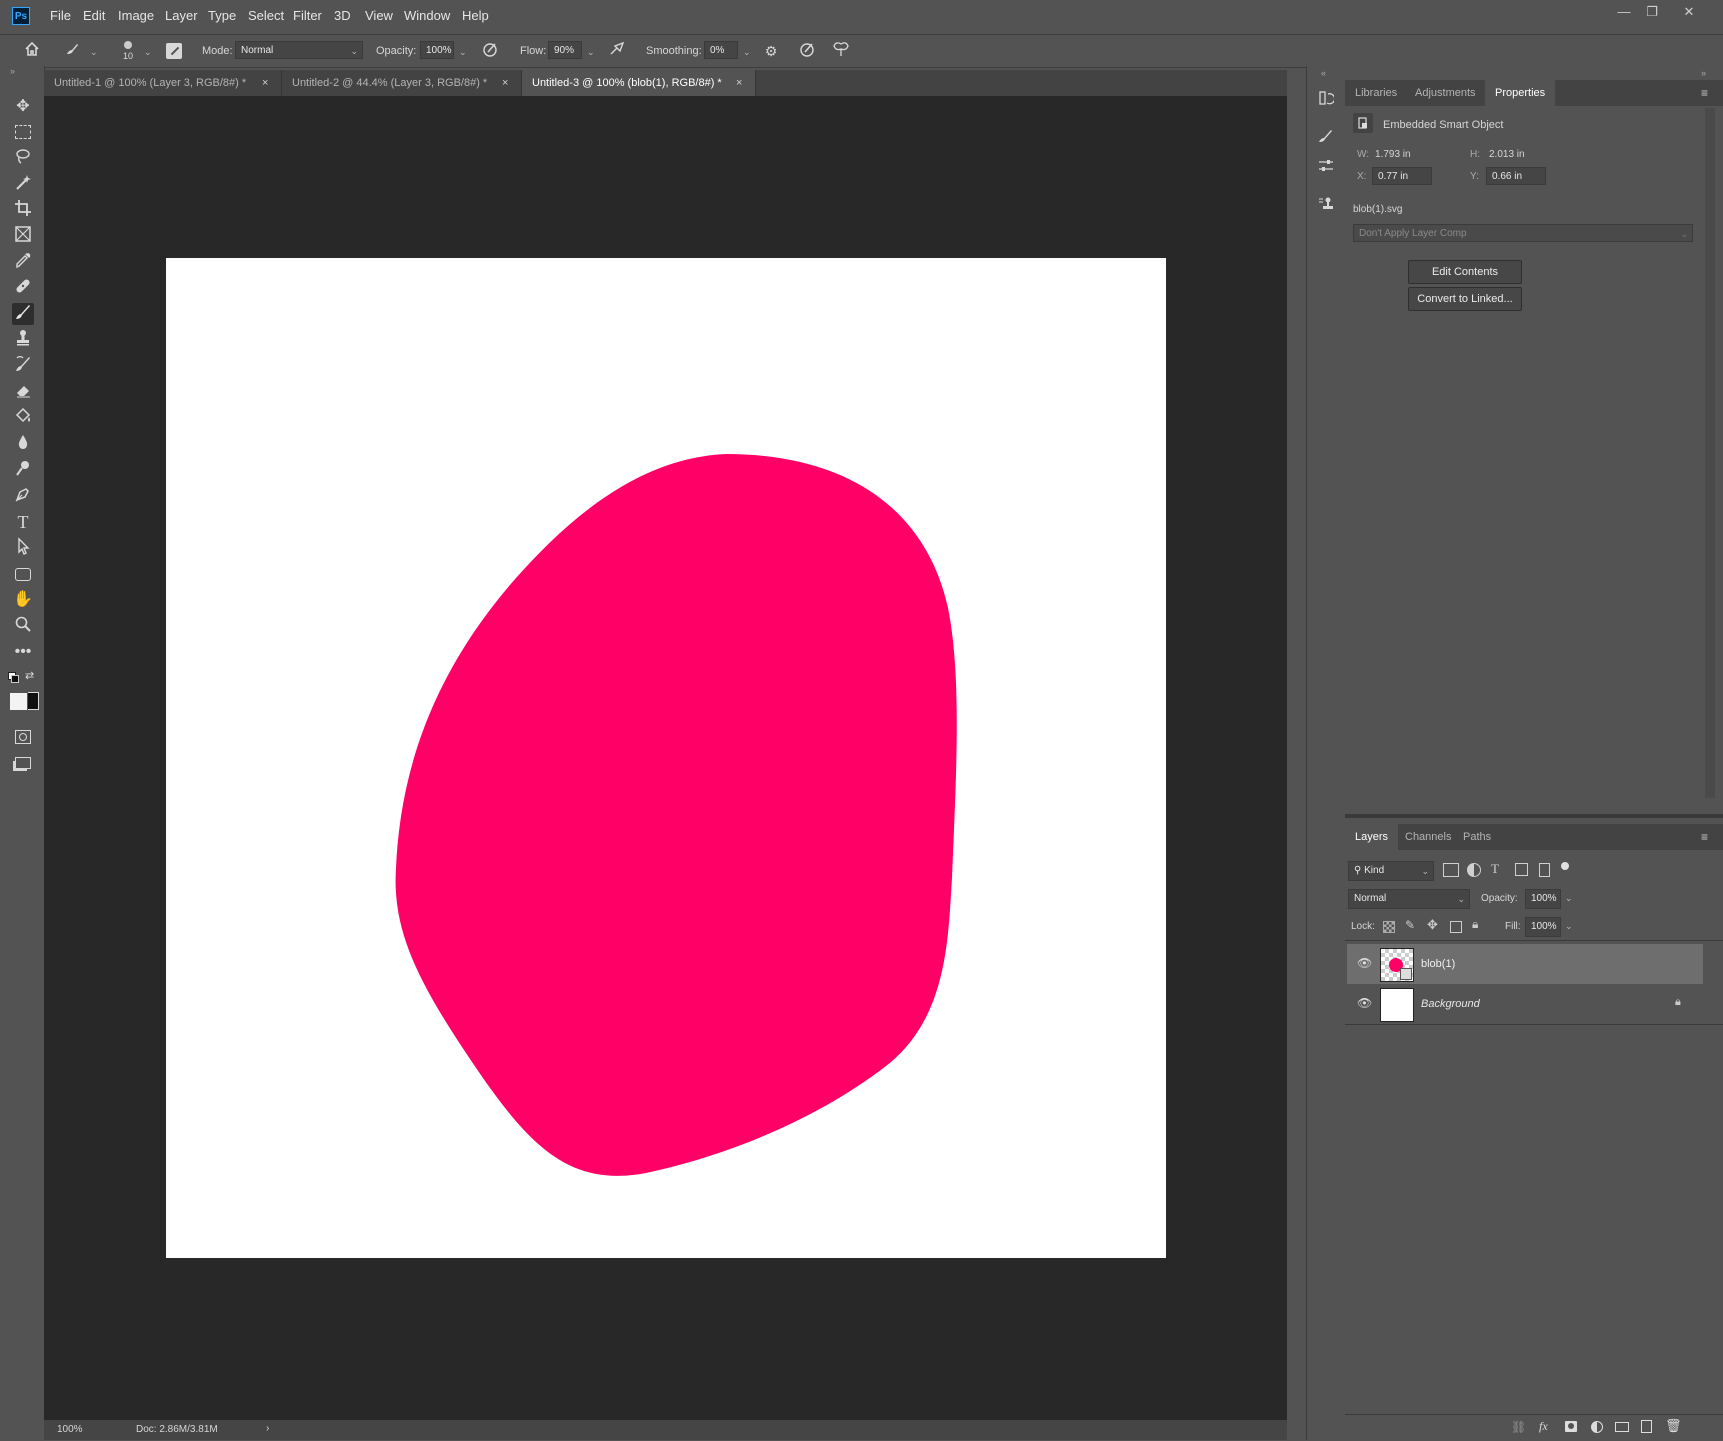 The height and width of the screenshot is (1441, 1723). I want to click on pressure-opacity-icon, so click(490, 51).